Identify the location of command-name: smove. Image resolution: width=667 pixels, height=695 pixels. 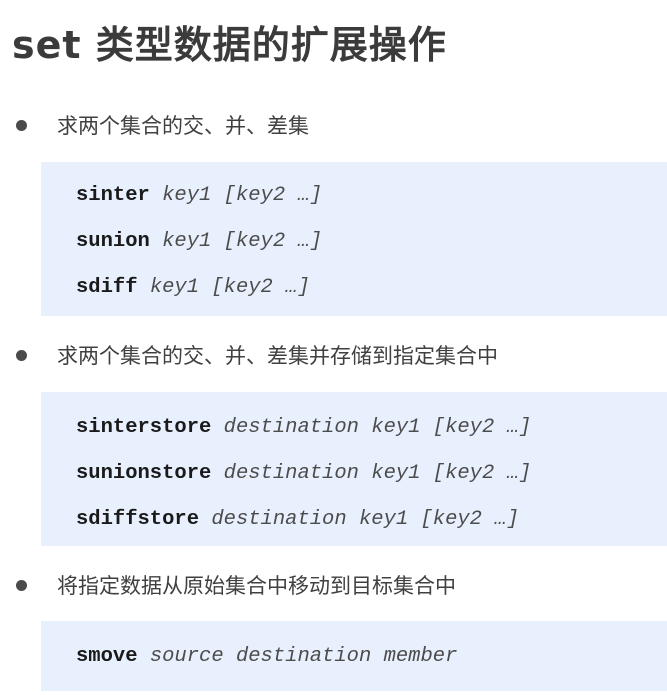
(107, 656).